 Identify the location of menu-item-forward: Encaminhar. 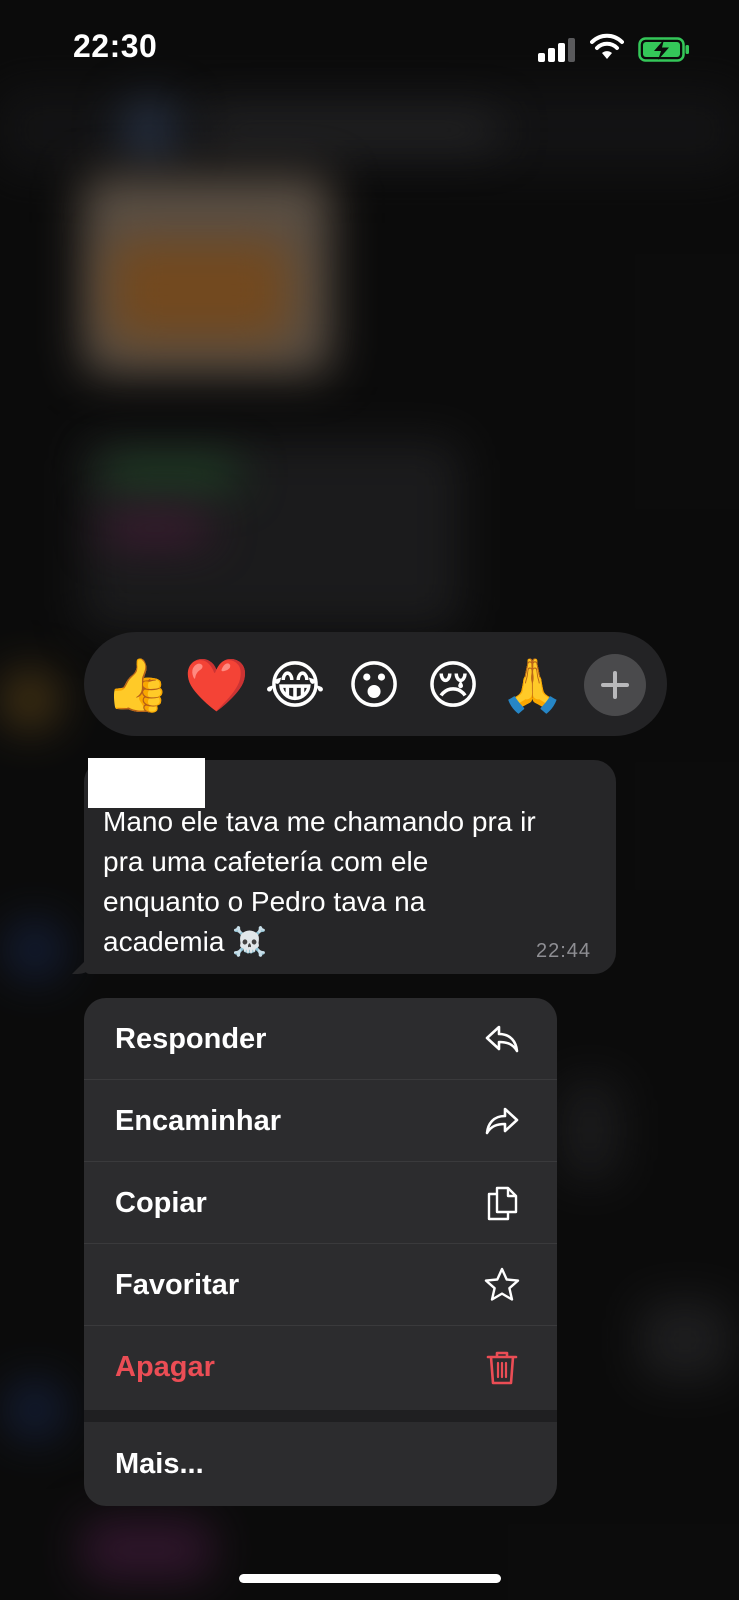
(320, 1121).